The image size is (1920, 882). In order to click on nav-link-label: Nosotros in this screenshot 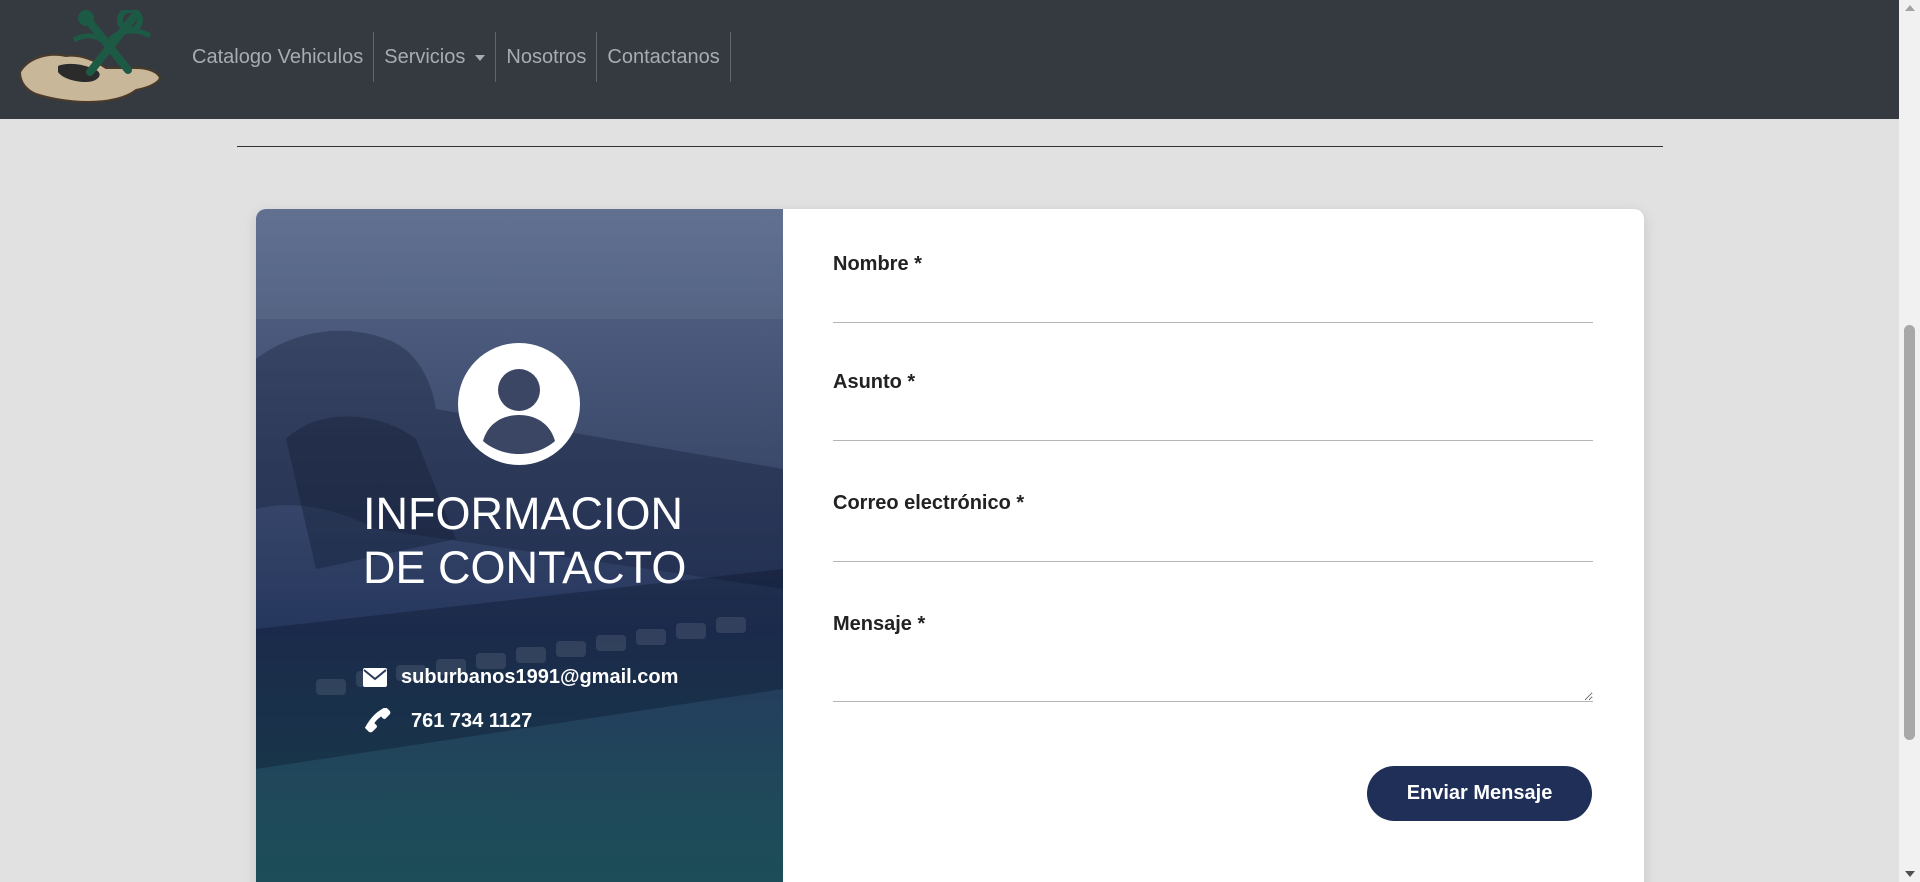, I will do `click(546, 56)`.